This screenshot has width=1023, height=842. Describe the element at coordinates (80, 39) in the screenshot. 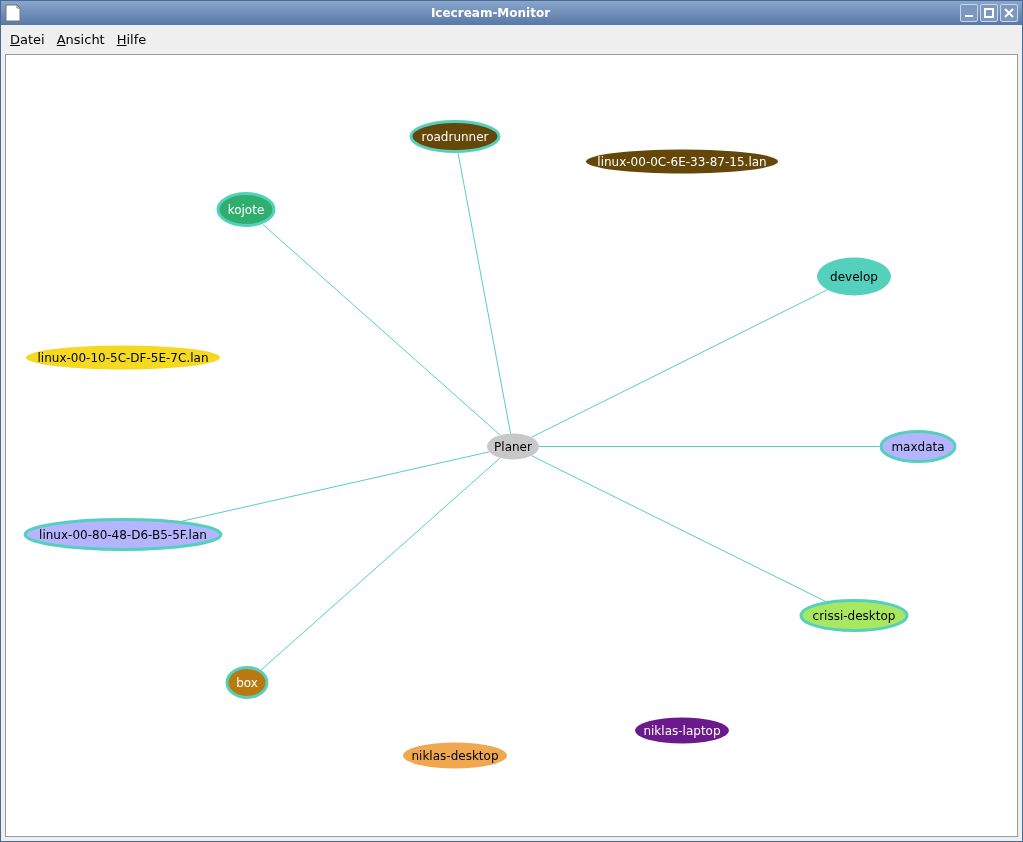

I see `menu-item: Ansicht` at that location.